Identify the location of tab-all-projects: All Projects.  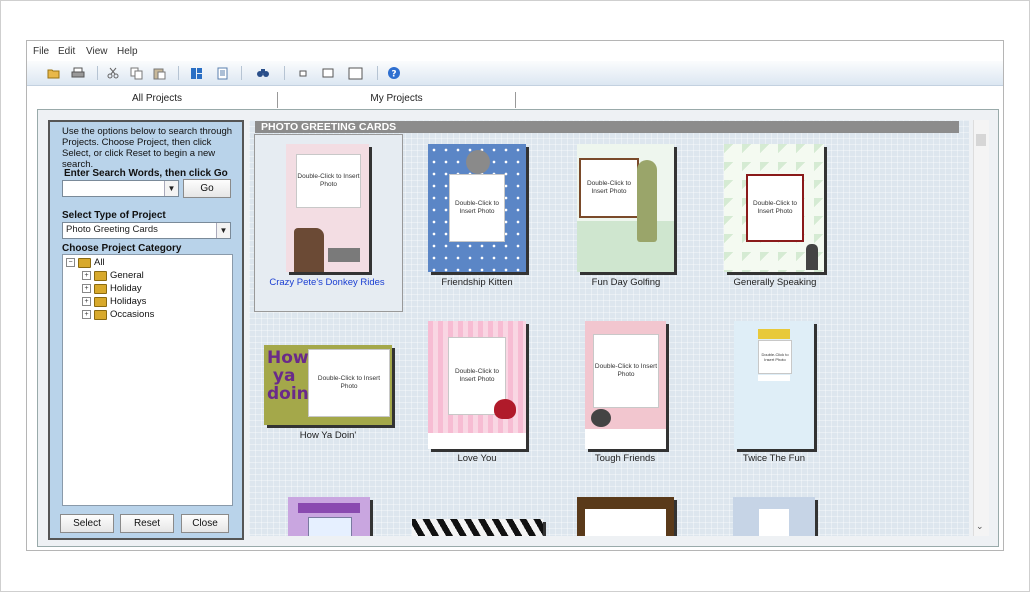
(157, 99).